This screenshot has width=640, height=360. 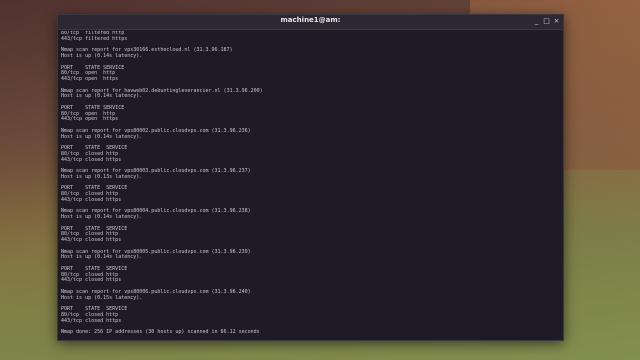 I want to click on terminal-scrollbar, so click(x=560, y=184).